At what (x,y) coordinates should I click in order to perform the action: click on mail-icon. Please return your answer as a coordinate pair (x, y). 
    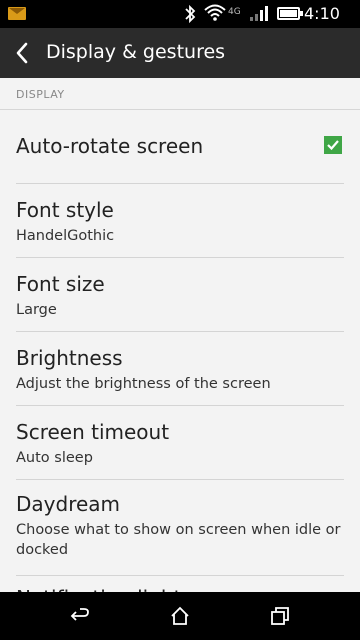
    Looking at the image, I should click on (17, 13).